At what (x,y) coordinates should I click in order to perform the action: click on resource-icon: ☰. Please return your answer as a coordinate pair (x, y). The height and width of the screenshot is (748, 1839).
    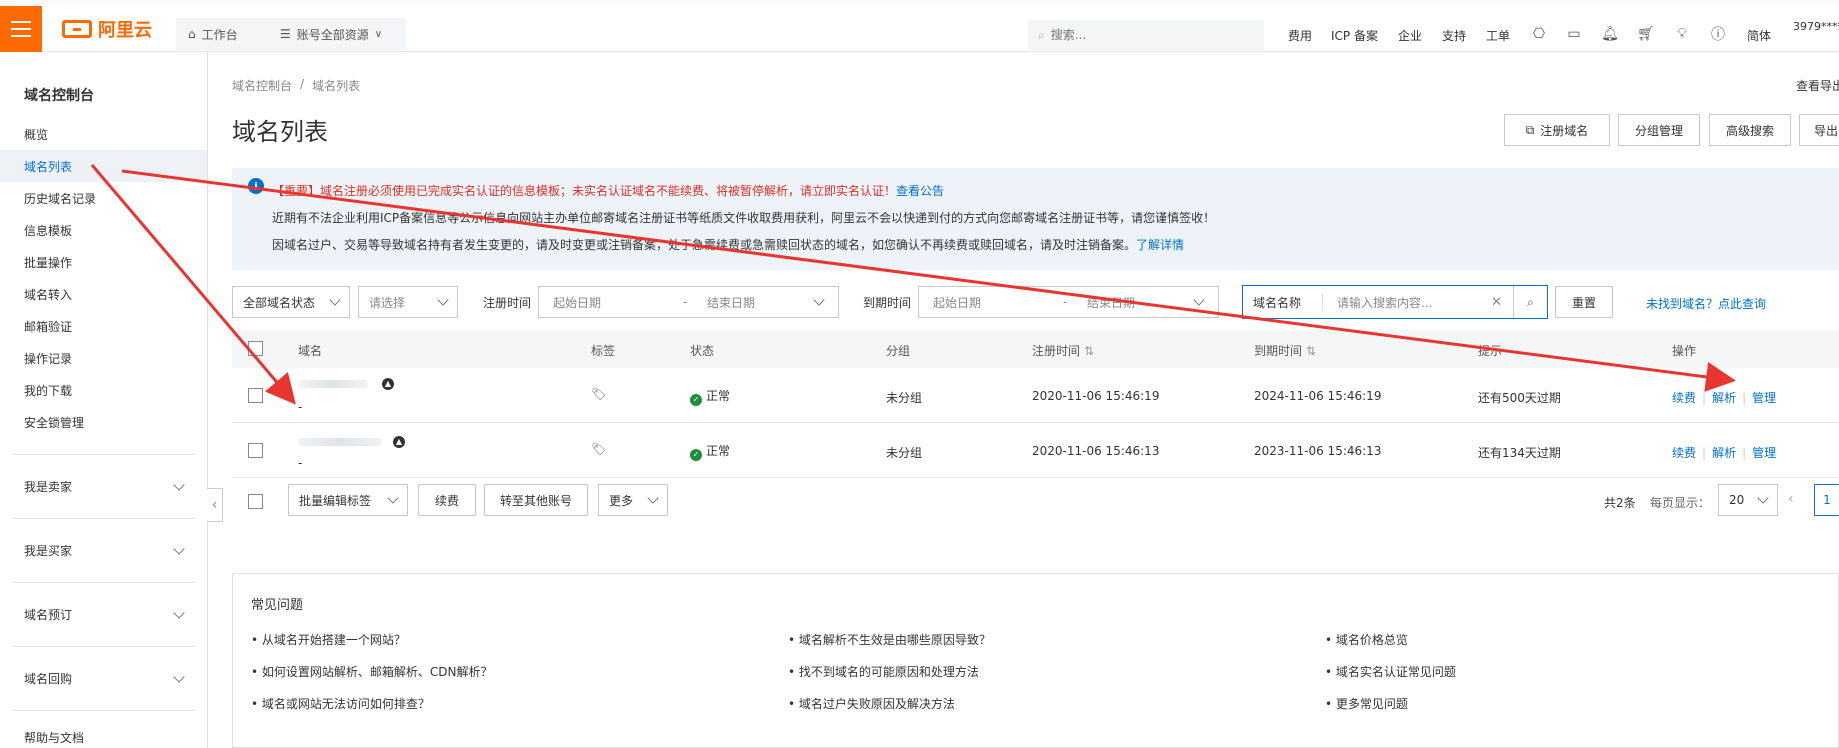
    Looking at the image, I should click on (285, 34).